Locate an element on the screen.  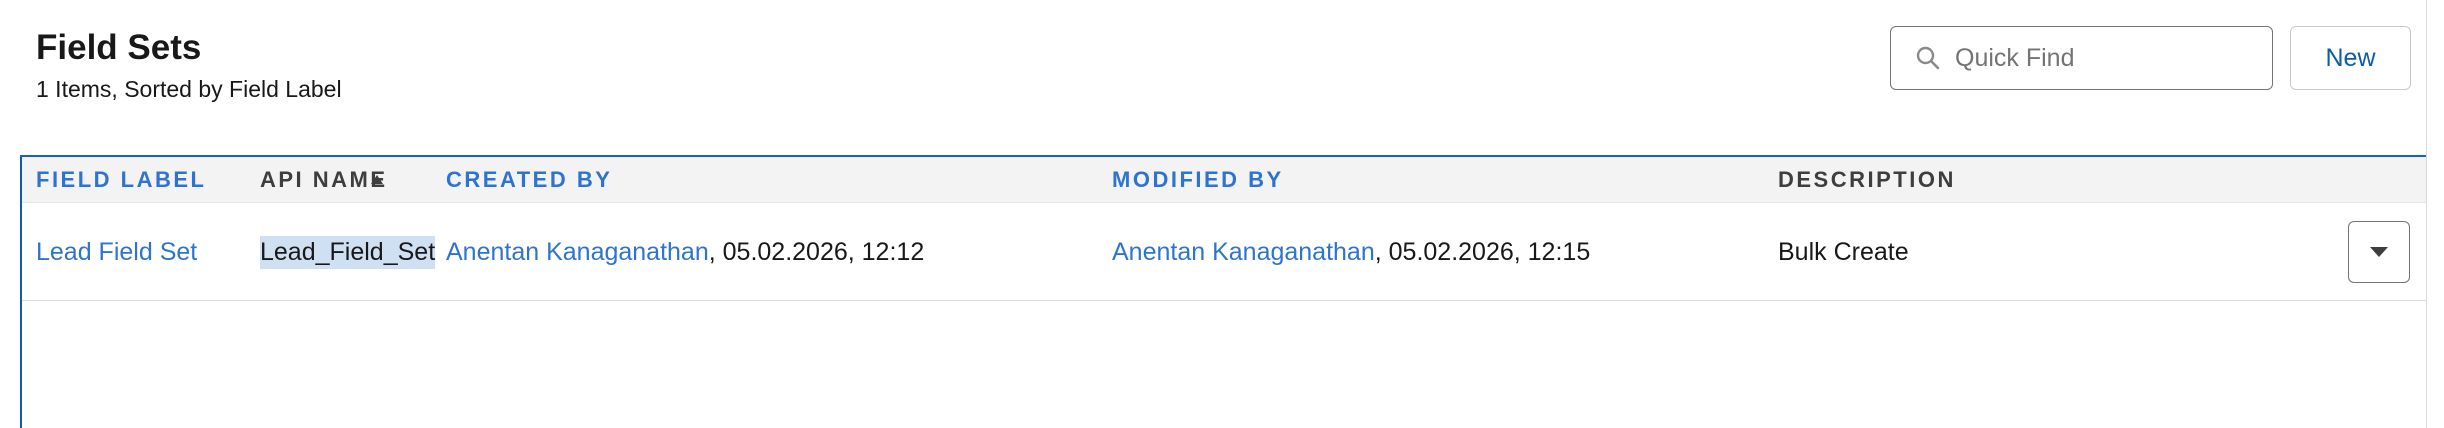
description-value: Bulk Create is located at coordinates (1843, 251).